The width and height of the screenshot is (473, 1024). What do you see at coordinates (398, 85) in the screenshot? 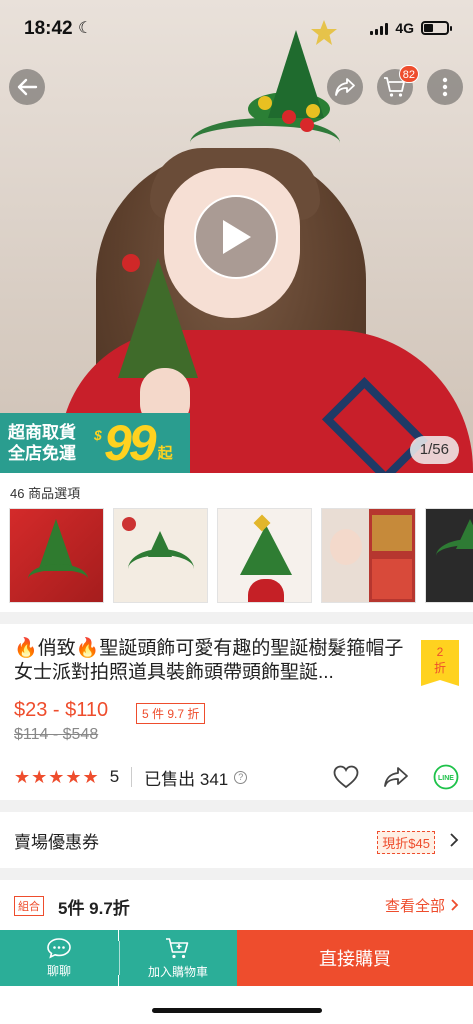
I see `cart-button: 82` at bounding box center [398, 85].